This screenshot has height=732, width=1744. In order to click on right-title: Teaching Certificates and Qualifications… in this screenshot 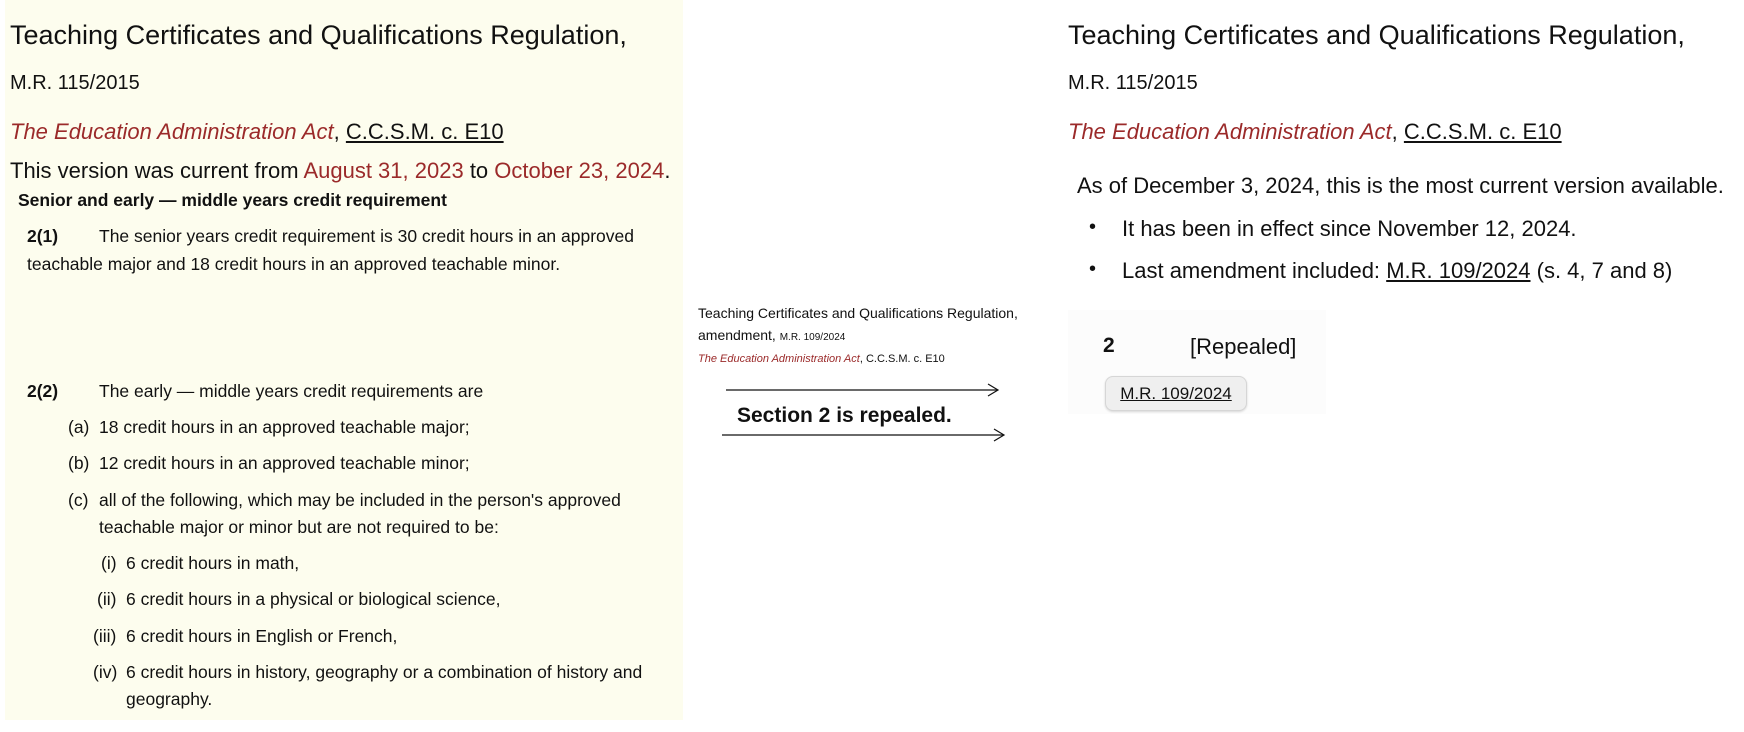, I will do `click(1376, 35)`.